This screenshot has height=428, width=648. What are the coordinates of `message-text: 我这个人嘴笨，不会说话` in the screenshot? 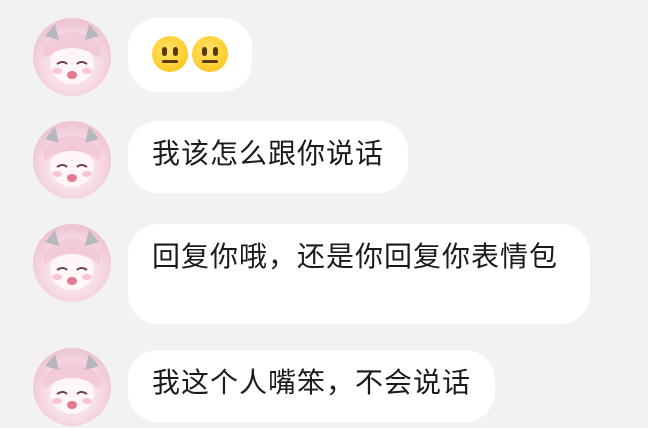 It's located at (312, 382).